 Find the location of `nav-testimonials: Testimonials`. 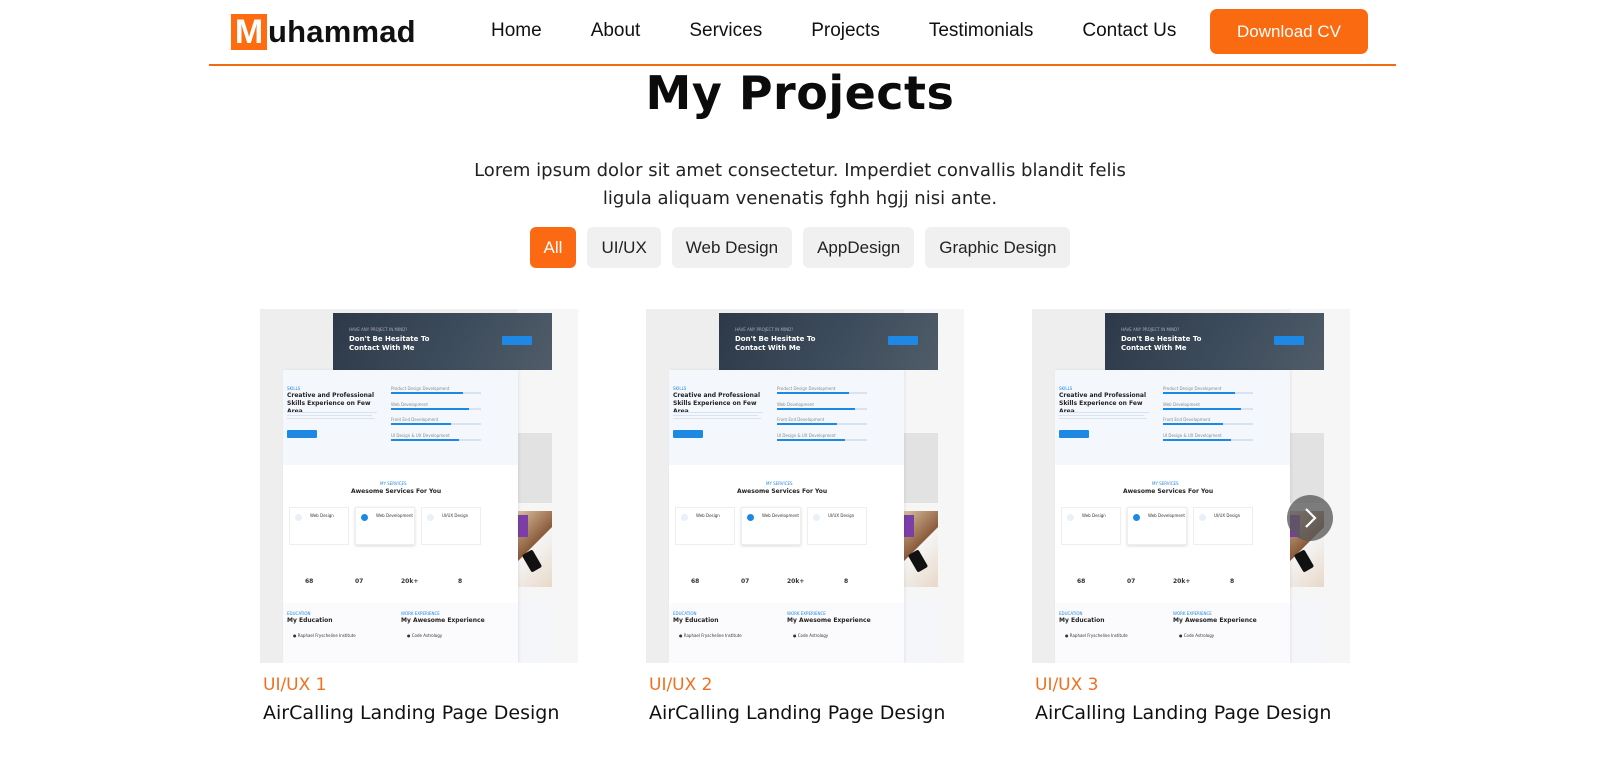

nav-testimonials: Testimonials is located at coordinates (981, 31).